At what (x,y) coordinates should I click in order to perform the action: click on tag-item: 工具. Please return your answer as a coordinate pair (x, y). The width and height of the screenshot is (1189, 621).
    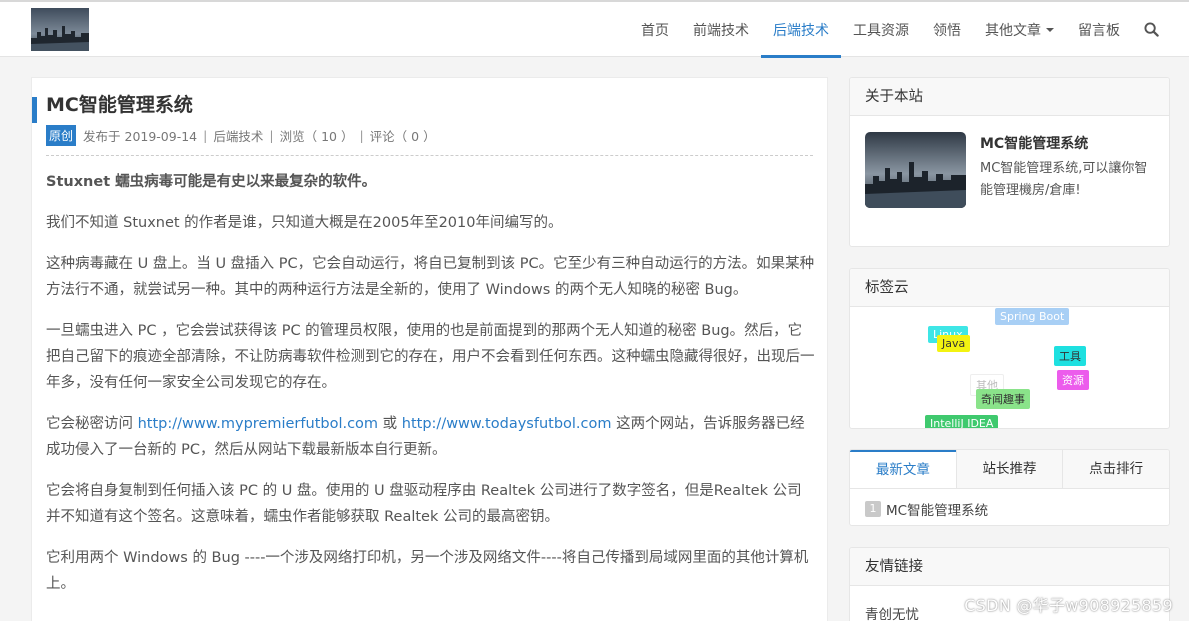
    Looking at the image, I should click on (1070, 356).